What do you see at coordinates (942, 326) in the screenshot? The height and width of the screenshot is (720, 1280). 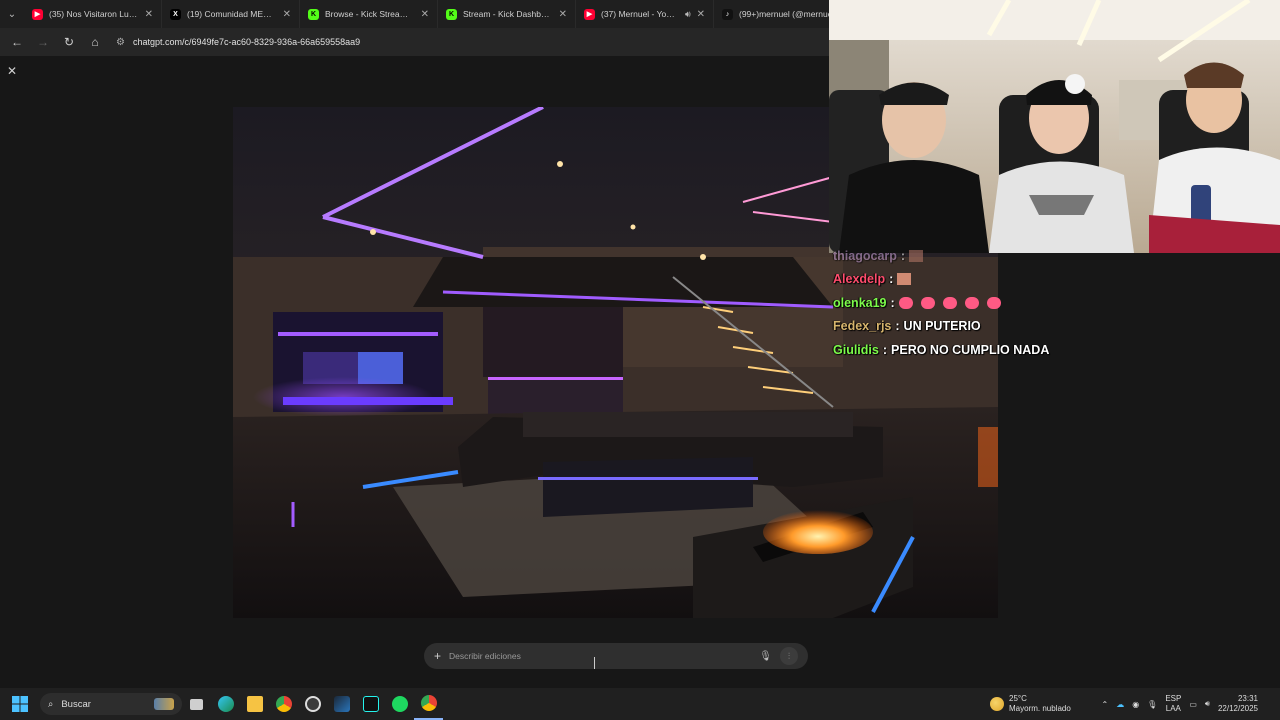 I see `chat-text: UN PUTERIO` at bounding box center [942, 326].